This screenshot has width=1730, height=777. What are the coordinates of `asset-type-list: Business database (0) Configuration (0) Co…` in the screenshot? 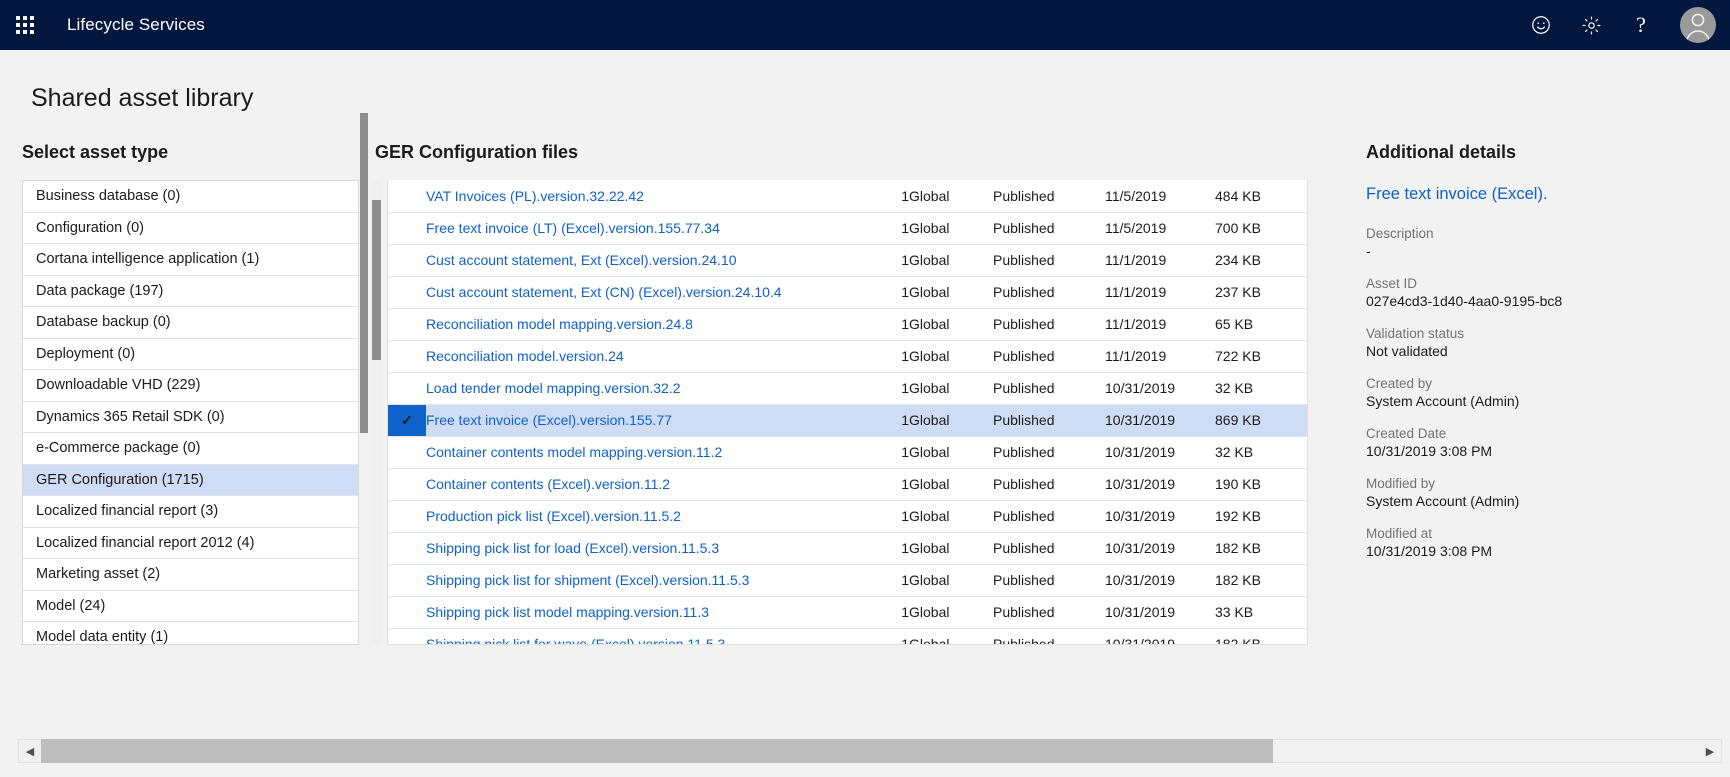 It's located at (190, 412).